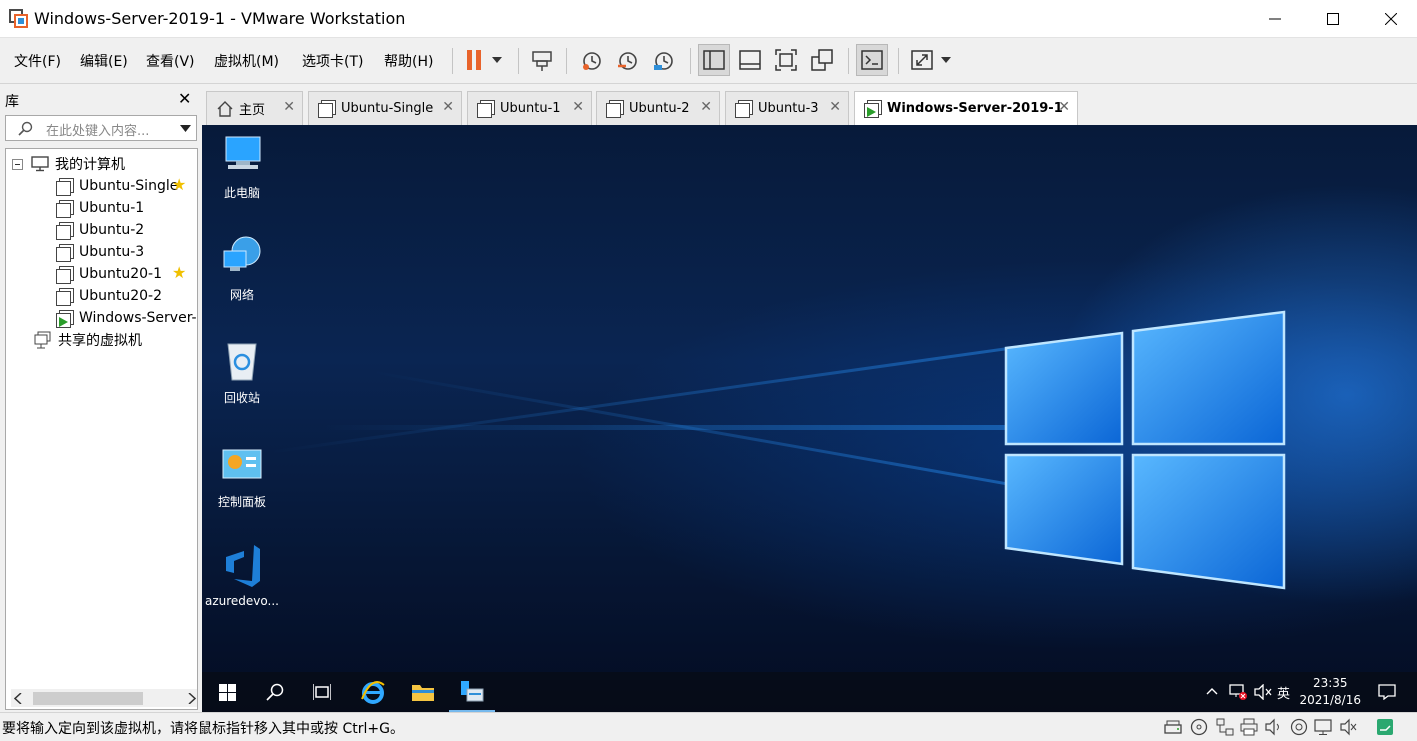 The height and width of the screenshot is (741, 1417). I want to click on internet-explorer-button, so click(373, 692).